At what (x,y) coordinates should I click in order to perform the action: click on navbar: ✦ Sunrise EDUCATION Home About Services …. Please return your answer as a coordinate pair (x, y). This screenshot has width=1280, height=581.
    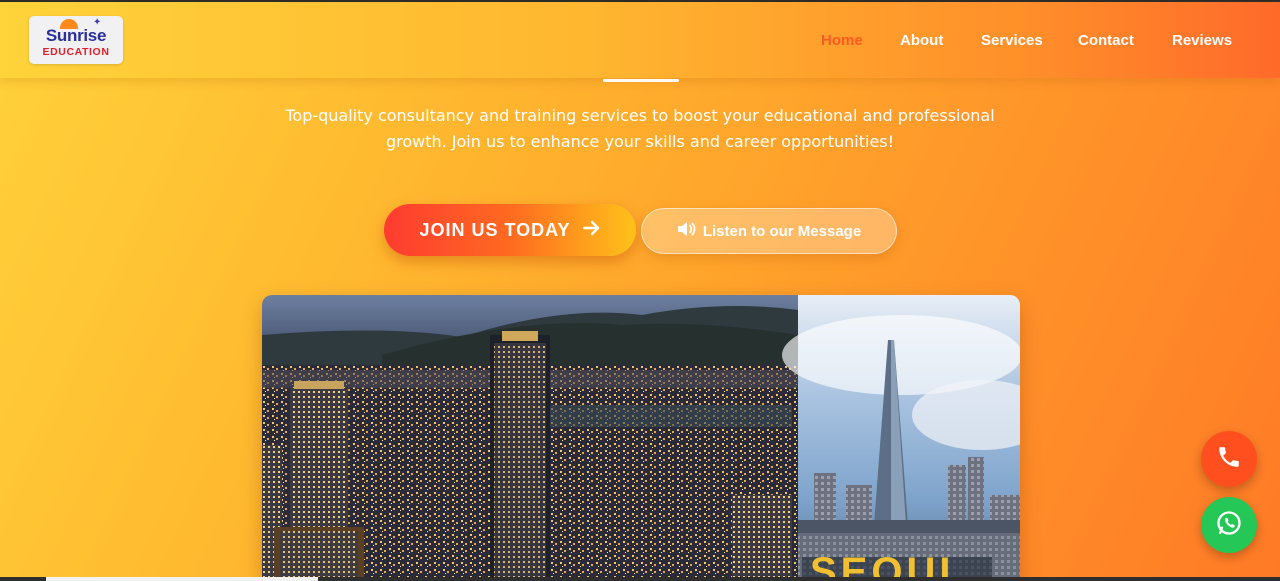
    Looking at the image, I should click on (640, 40).